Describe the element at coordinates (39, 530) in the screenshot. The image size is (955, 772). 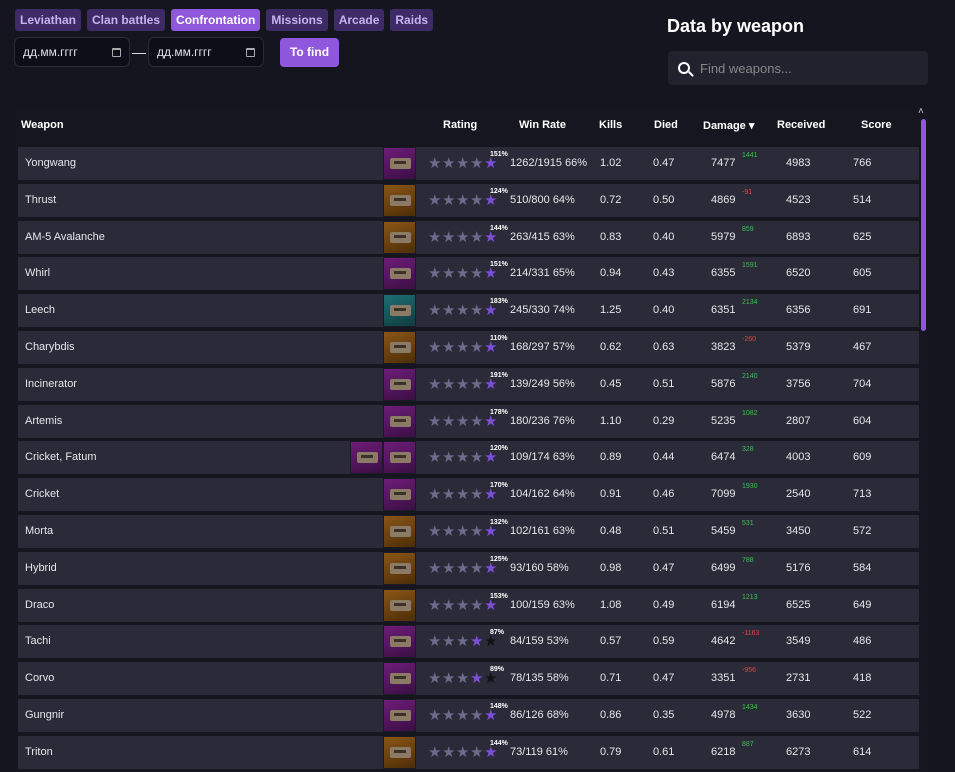
I see `weapon-name: Morta` at that location.